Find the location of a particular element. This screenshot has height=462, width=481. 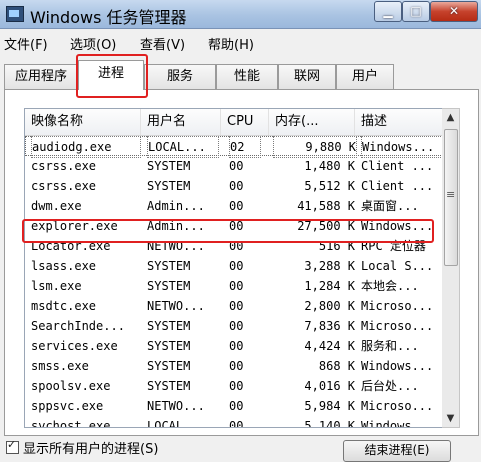

cell-mem: 41,588 K is located at coordinates (326, 206).